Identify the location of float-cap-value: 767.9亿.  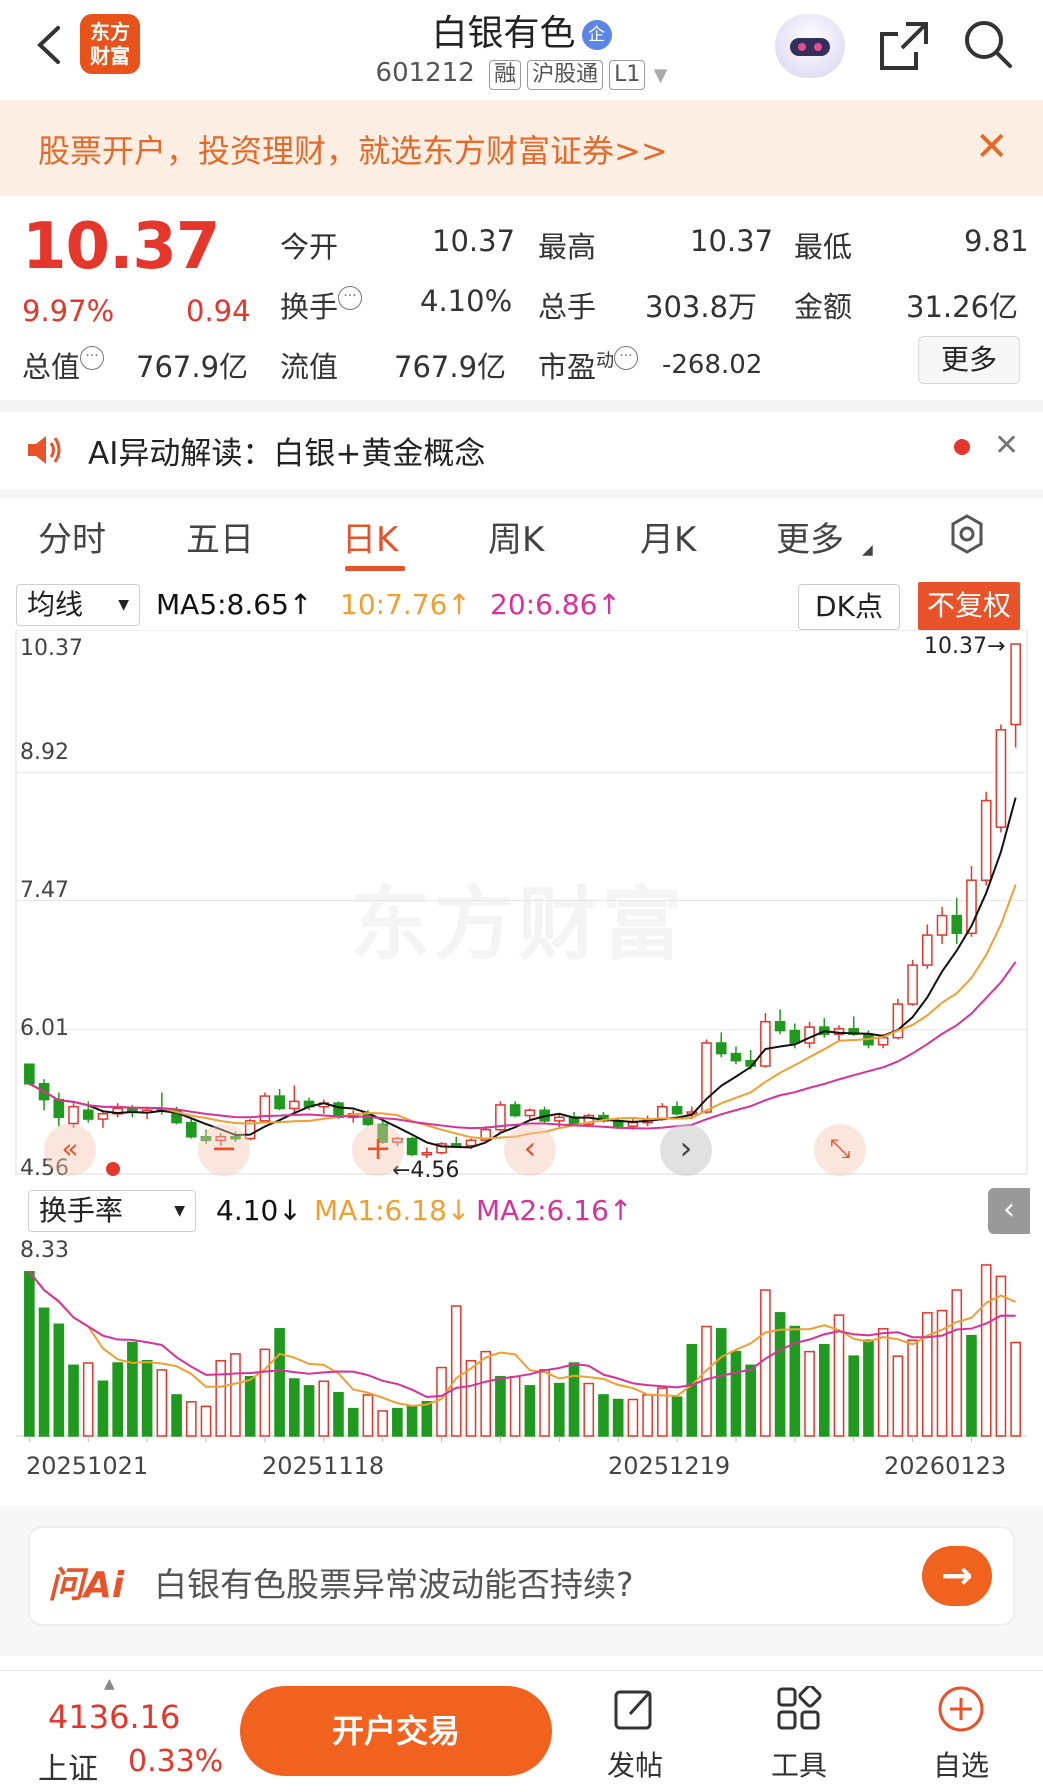
(450, 367).